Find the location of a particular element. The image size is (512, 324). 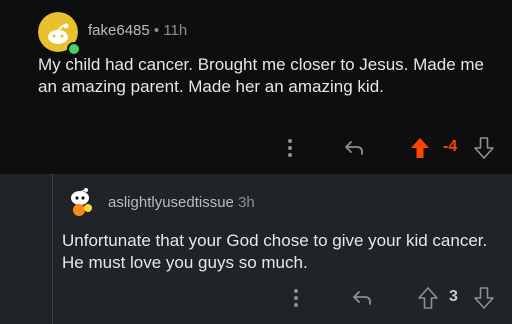

vote-score: 3 is located at coordinates (453, 296).